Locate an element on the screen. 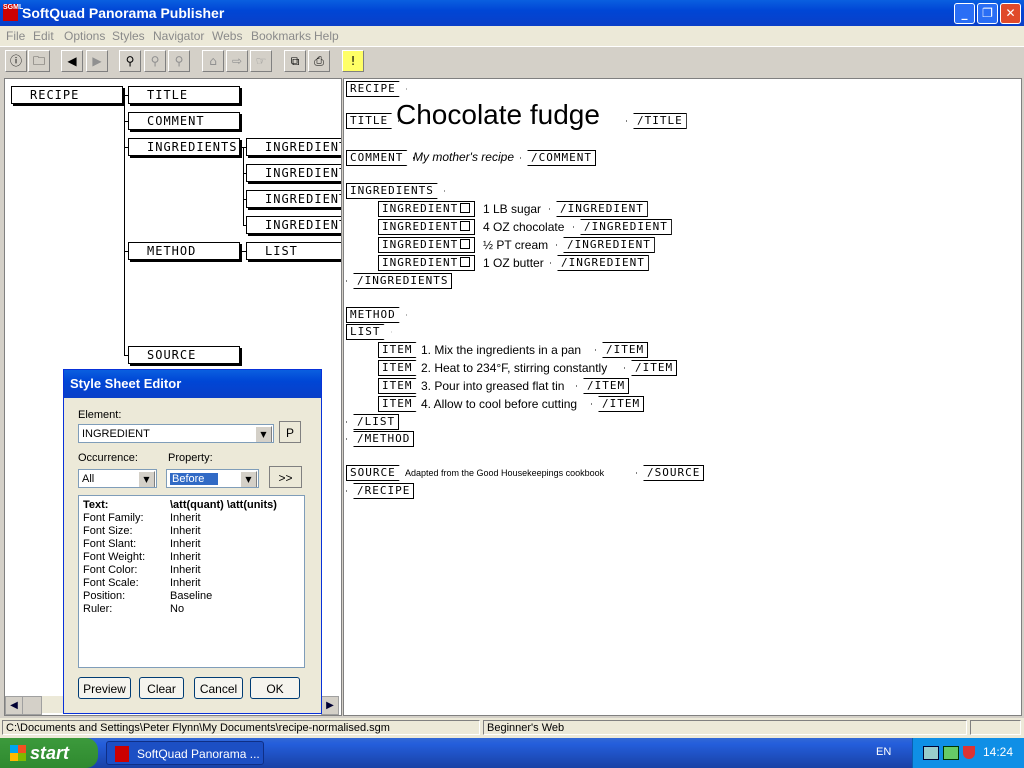 This screenshot has height=768, width=1024. tag-recipe-open: RECIPE is located at coordinates (376, 89).